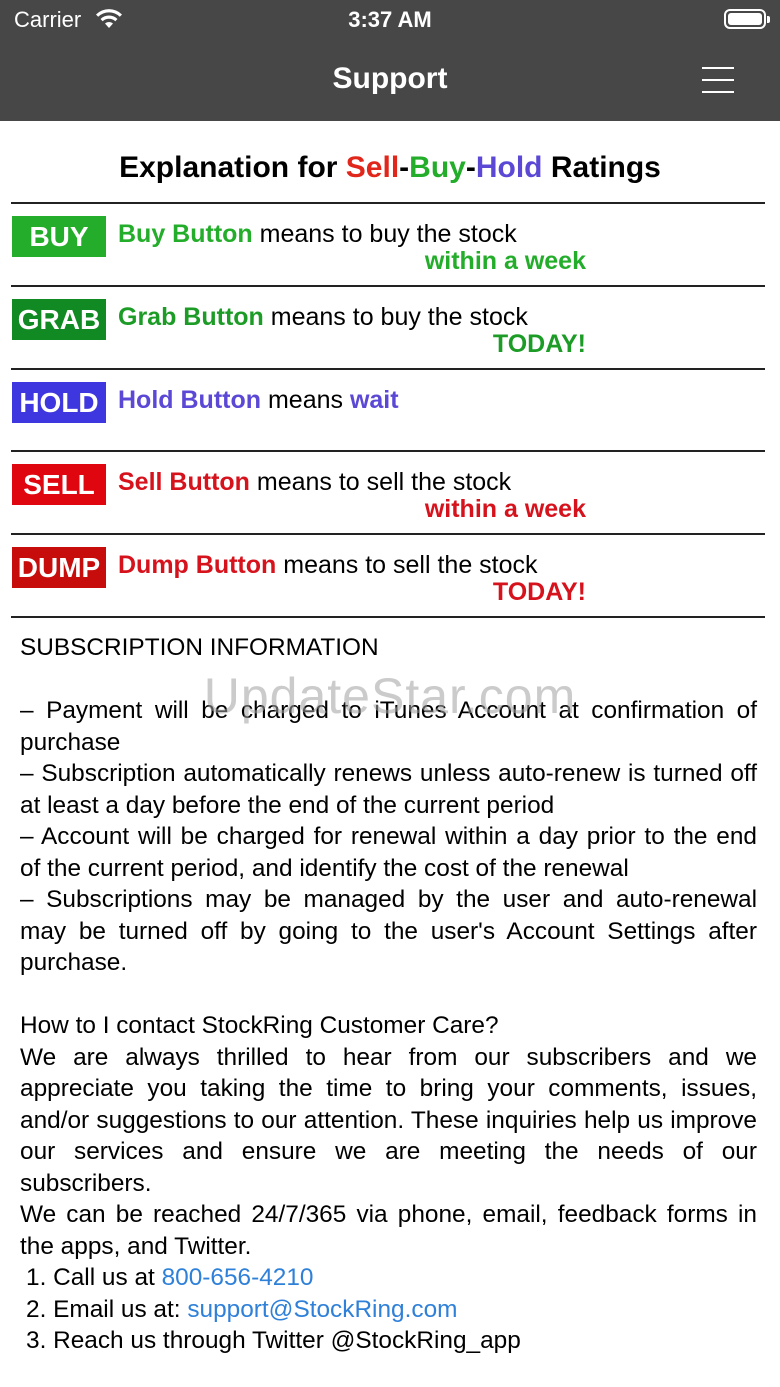 This screenshot has height=1387, width=780. Describe the element at coordinates (238, 1277) in the screenshot. I see `phone-link: 800-656-4210` at that location.